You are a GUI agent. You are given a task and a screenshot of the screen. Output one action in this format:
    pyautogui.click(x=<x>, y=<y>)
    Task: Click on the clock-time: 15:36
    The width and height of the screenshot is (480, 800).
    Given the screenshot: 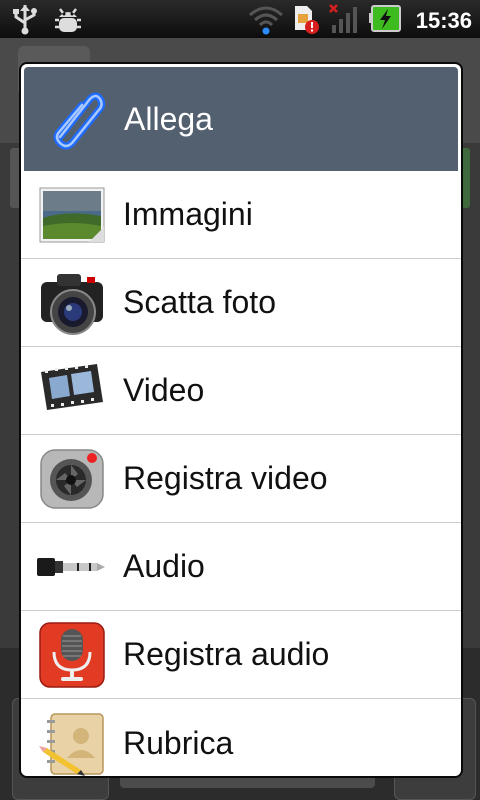 What is the action you would take?
    pyautogui.click(x=443, y=20)
    